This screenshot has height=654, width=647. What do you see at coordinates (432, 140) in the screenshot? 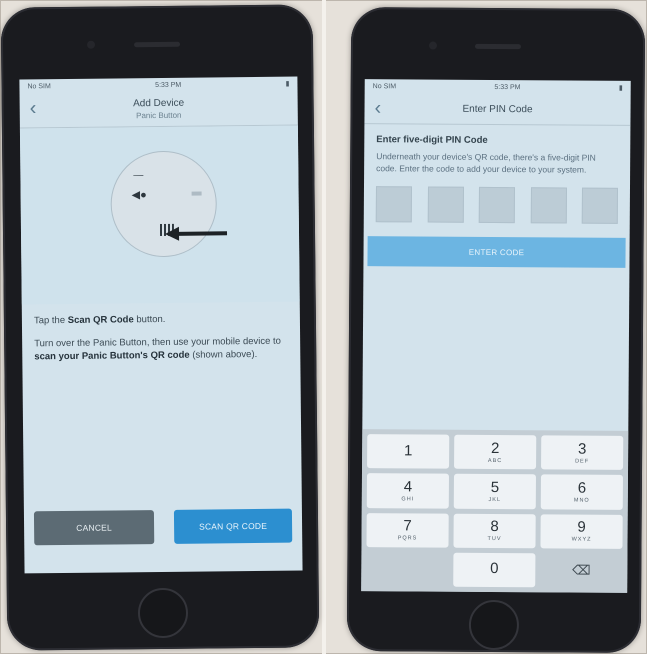
I see `pin-heading: Enter five-digit PIN Code` at bounding box center [432, 140].